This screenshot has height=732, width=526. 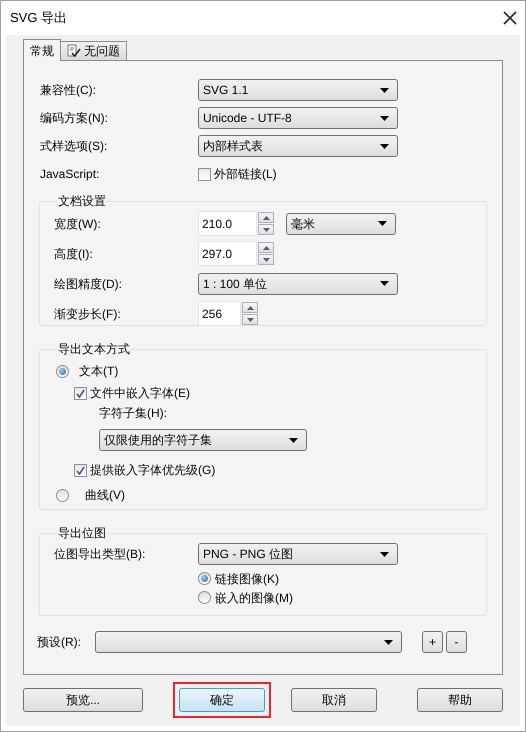 I want to click on preset-dropdown, so click(x=248, y=642).